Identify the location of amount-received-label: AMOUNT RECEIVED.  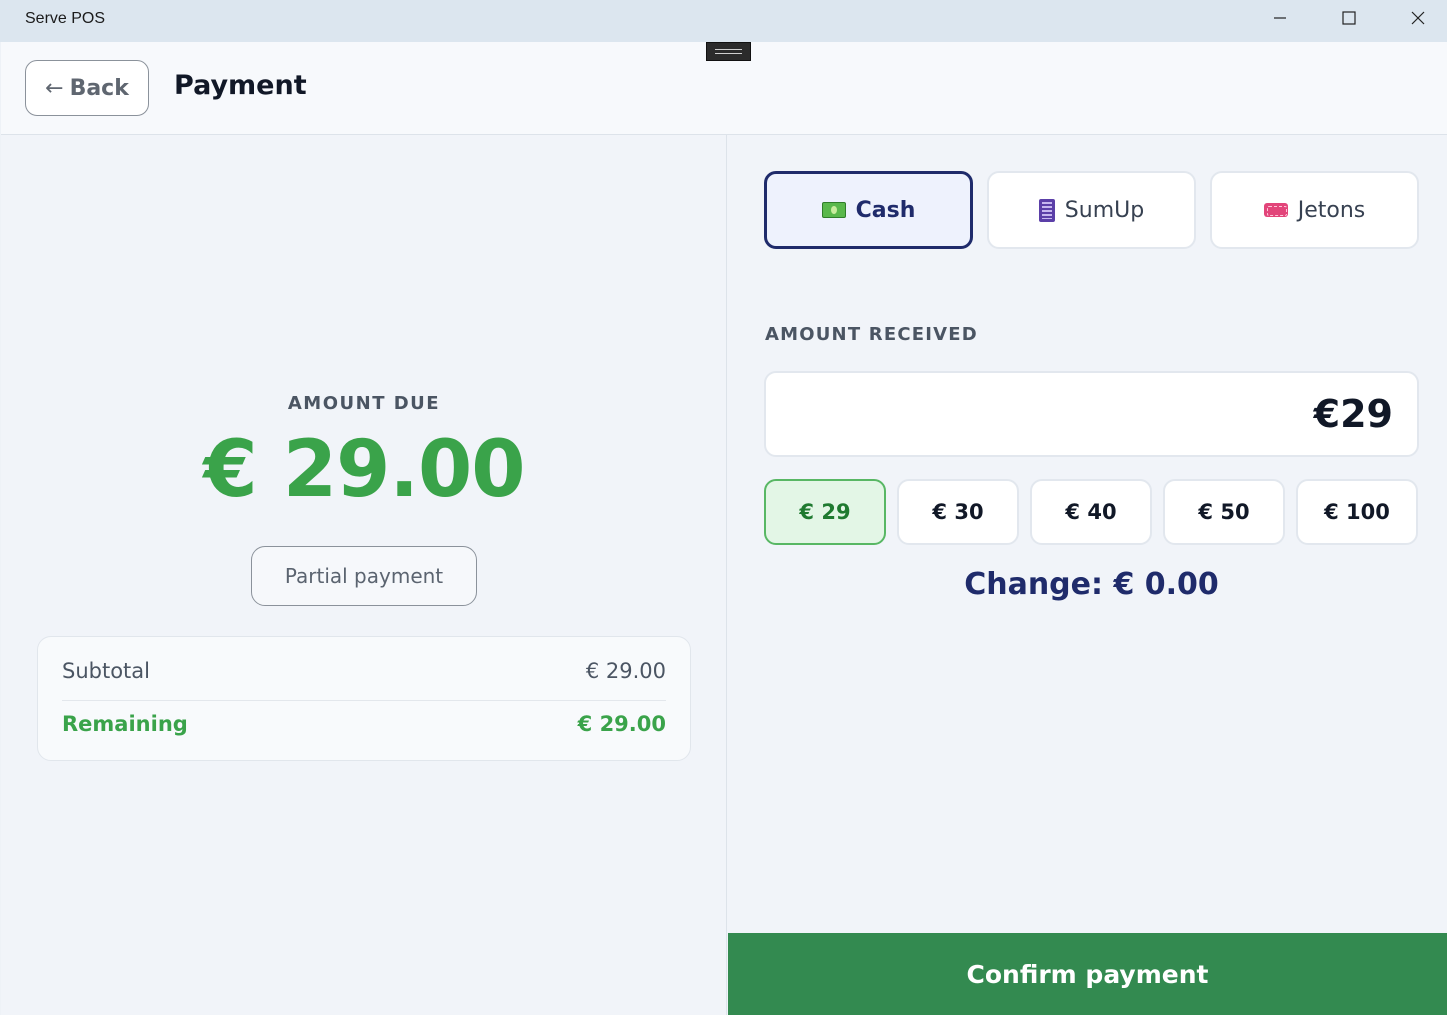
(871, 334).